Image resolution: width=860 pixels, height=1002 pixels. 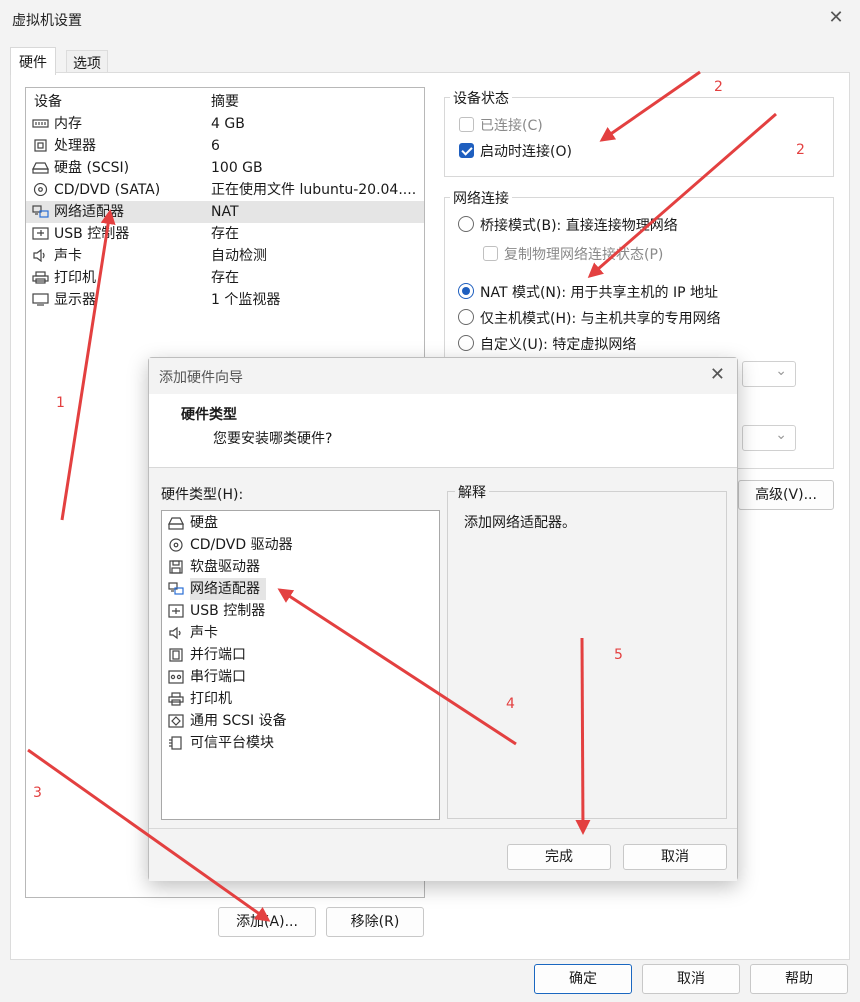 I want to click on device-name: 显示器, so click(x=75, y=300).